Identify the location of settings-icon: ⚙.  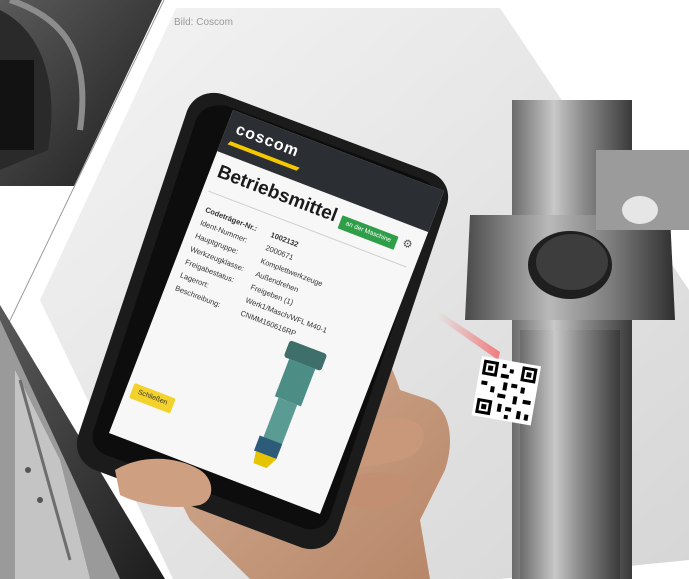
(408, 244).